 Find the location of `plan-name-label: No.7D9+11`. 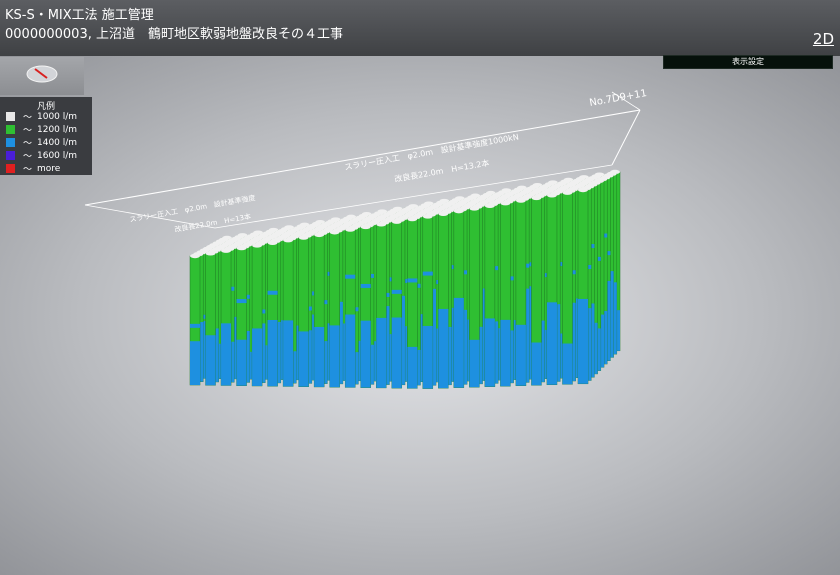

plan-name-label: No.7D9+11 is located at coordinates (618, 98).